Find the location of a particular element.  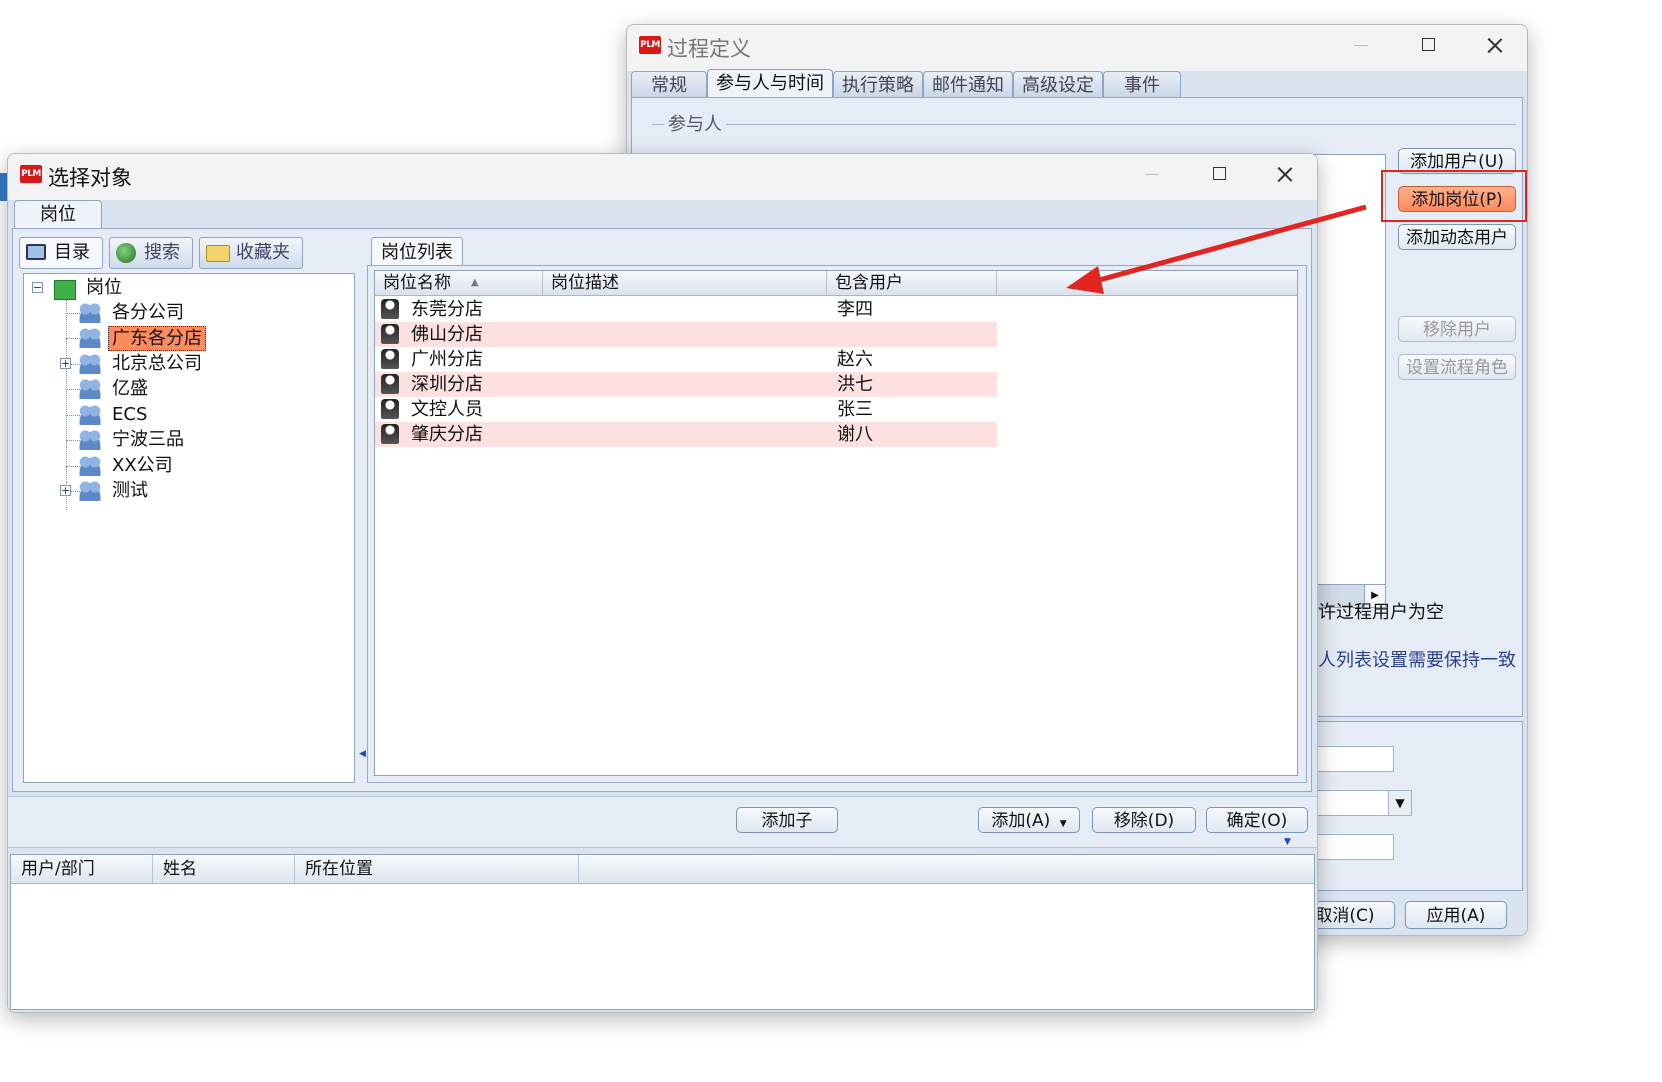

chevron-down-icon: ▼ is located at coordinates (1399, 803).